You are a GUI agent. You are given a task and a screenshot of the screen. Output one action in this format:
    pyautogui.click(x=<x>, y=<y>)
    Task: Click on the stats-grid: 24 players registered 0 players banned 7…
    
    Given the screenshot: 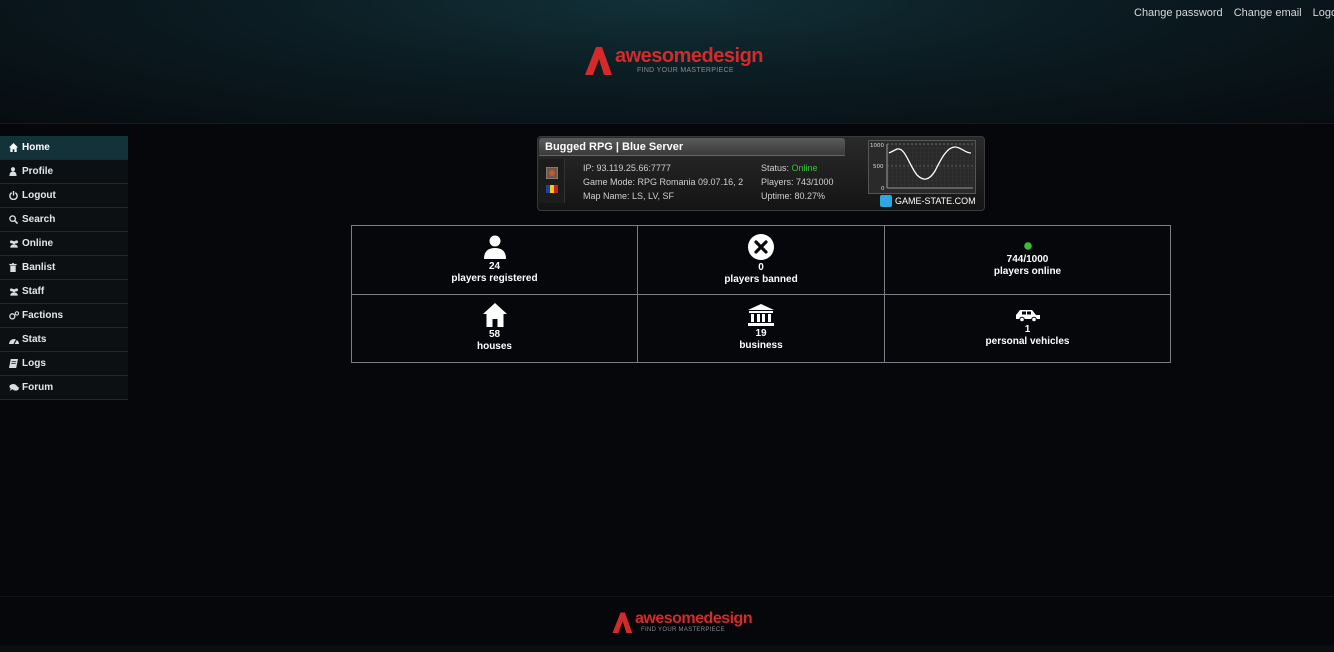 What is the action you would take?
    pyautogui.click(x=761, y=294)
    